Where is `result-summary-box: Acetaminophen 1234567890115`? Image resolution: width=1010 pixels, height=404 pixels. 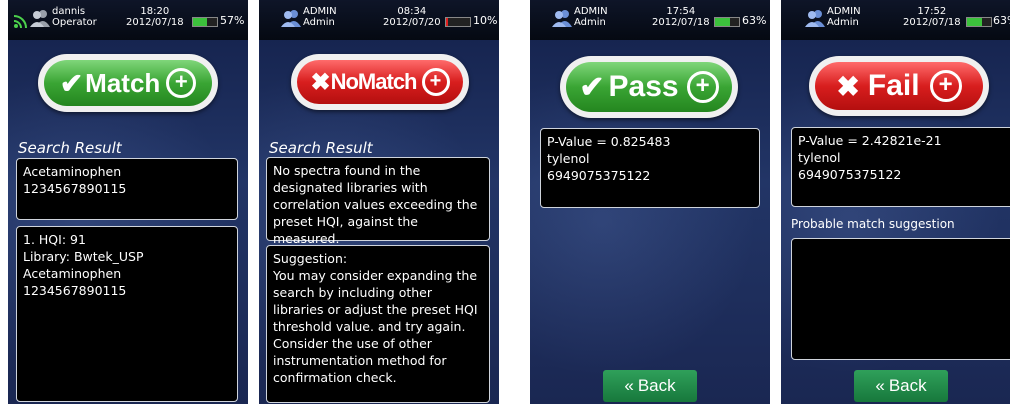 result-summary-box: Acetaminophen 1234567890115 is located at coordinates (127, 189).